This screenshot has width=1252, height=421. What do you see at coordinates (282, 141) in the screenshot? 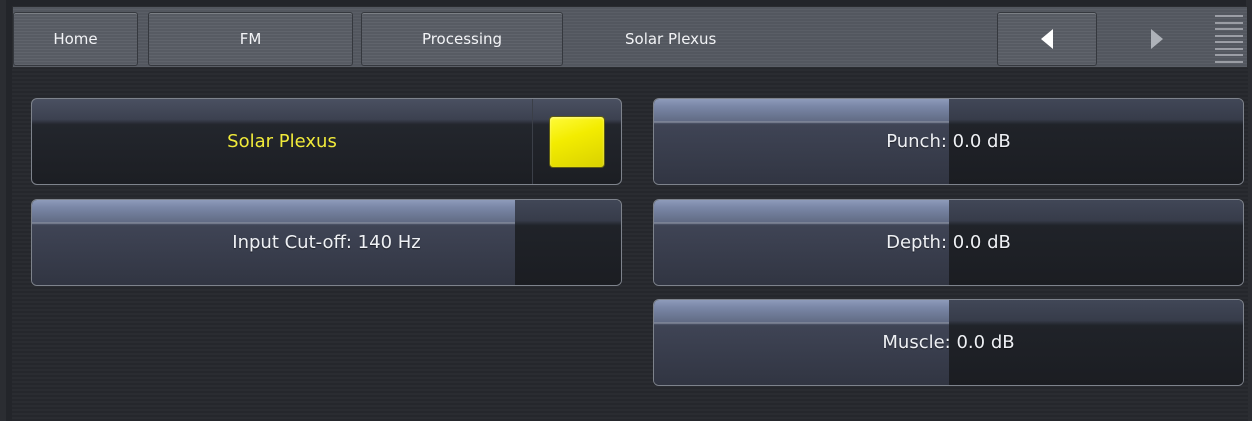
I see `solar-plexus-label: Solar Plexus` at bounding box center [282, 141].